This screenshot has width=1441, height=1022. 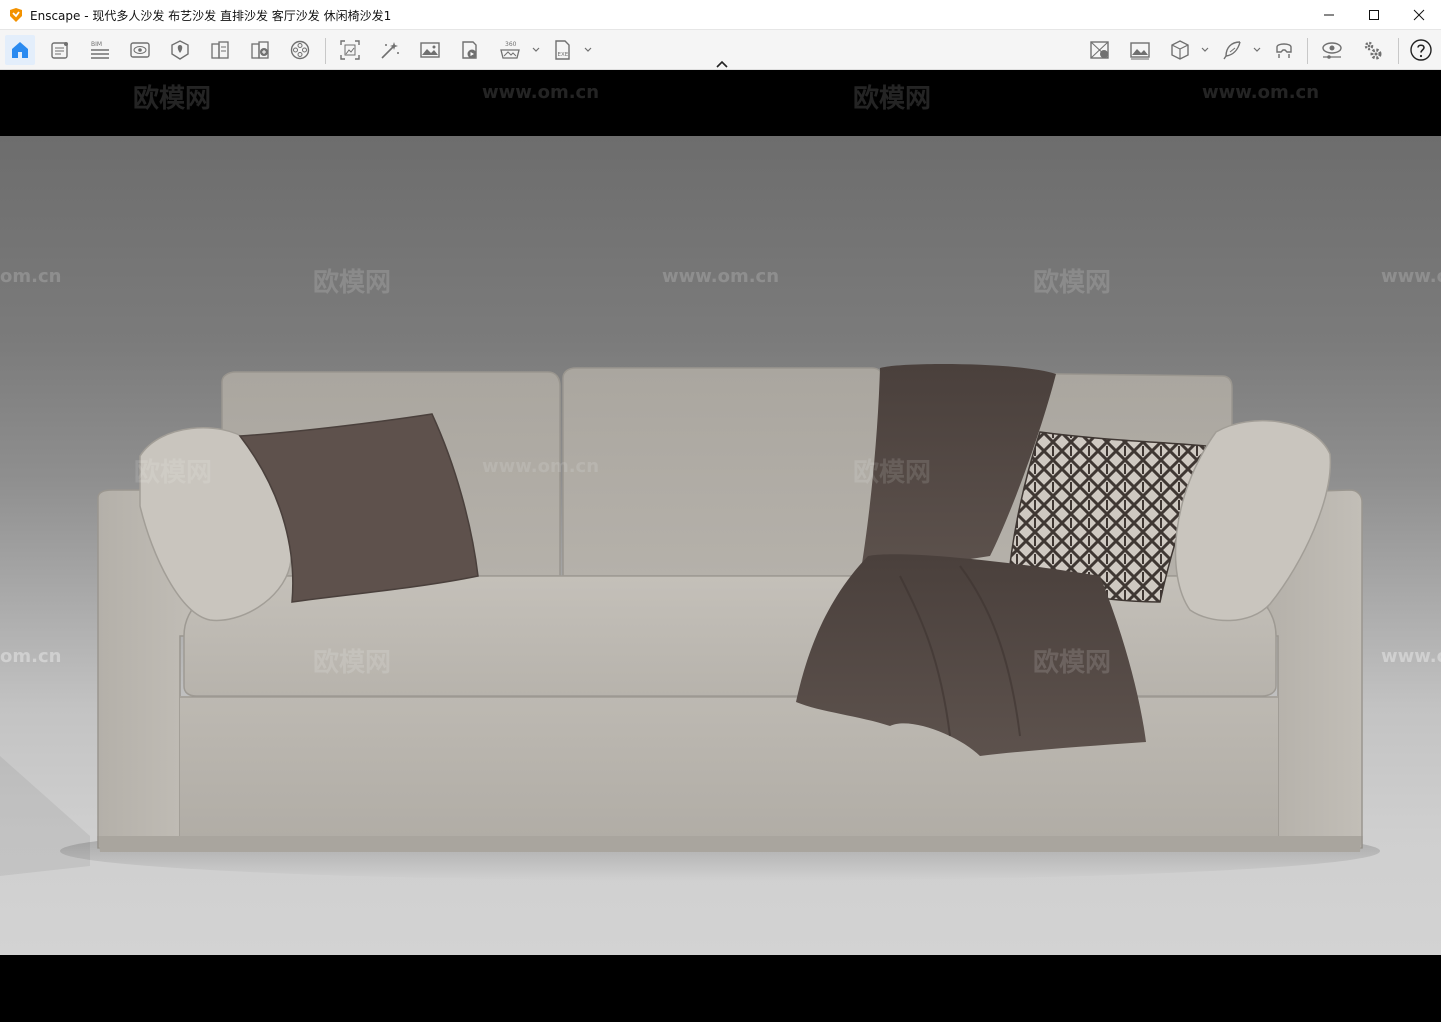 What do you see at coordinates (892, 99) in the screenshot?
I see `watermark-brand-top-right: 欧模网` at bounding box center [892, 99].